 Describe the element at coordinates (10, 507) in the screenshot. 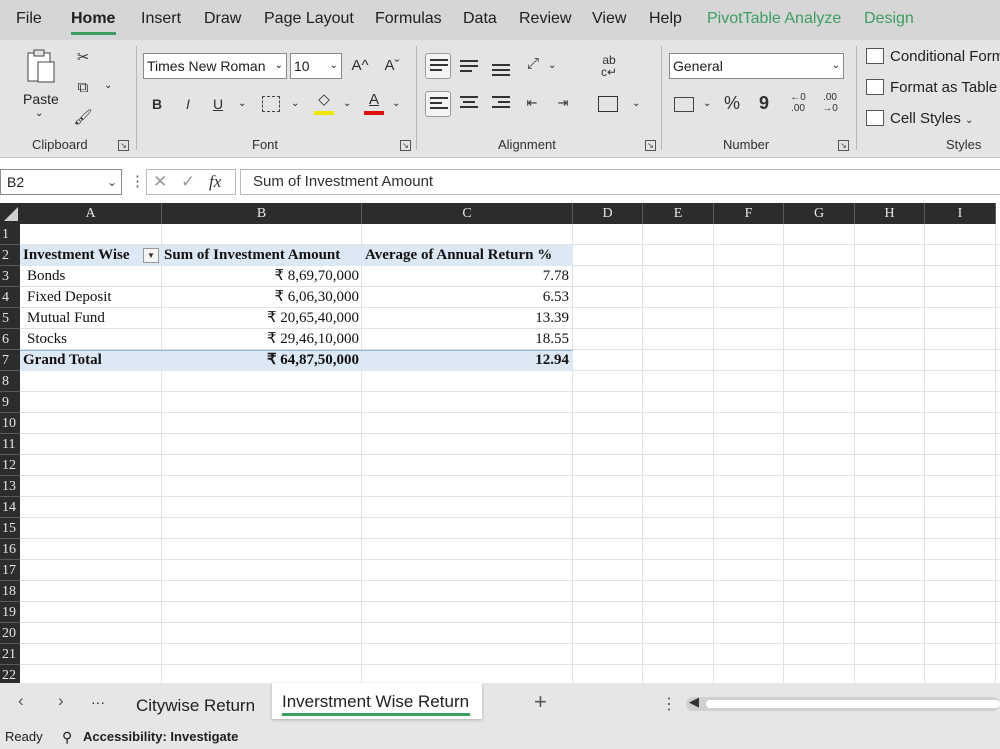

I see `row-header: 14` at that location.